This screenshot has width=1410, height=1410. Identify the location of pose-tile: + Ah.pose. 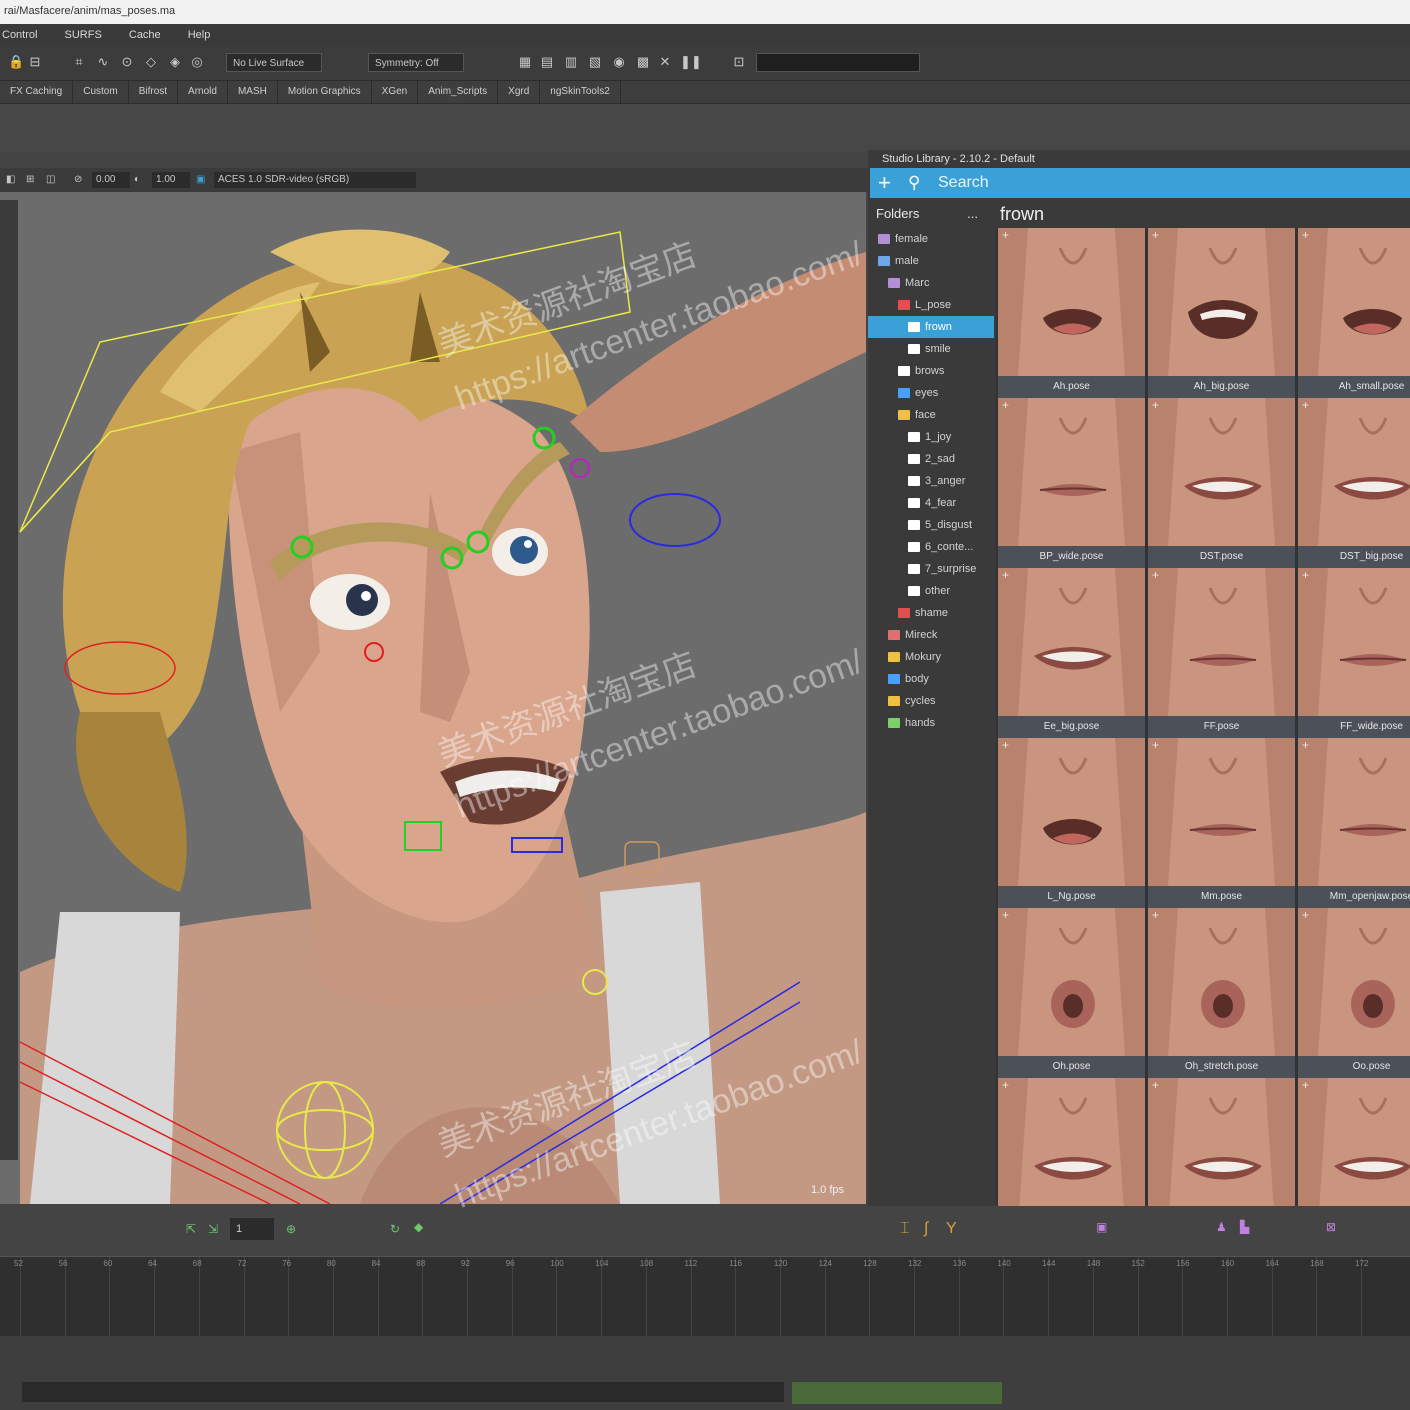
(1071, 313).